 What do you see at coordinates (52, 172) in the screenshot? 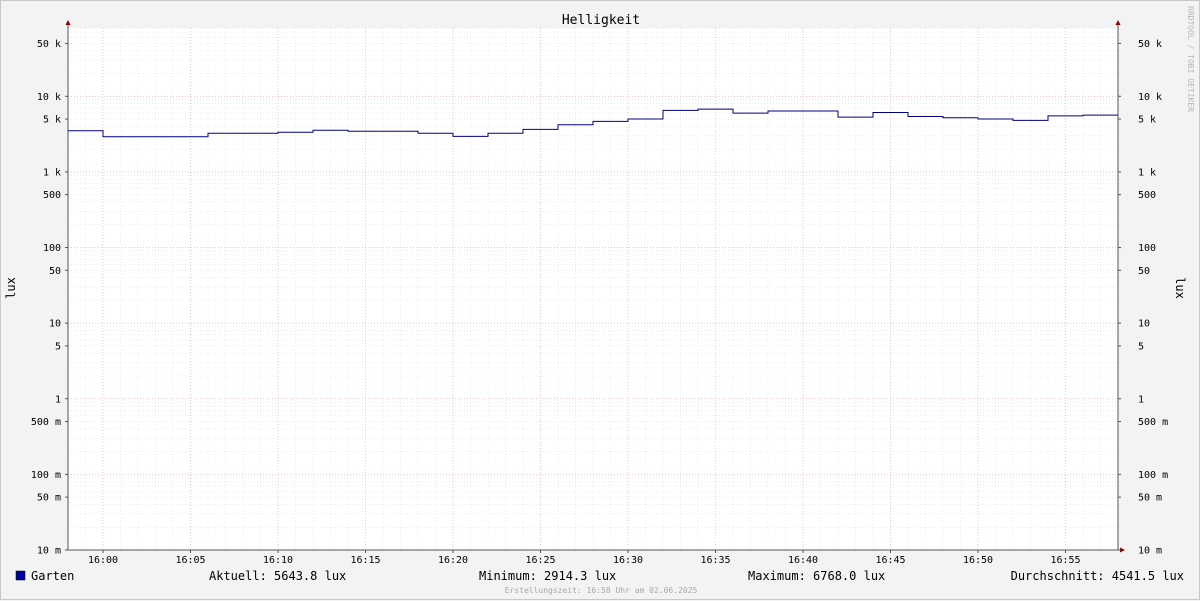
I see `y-tick-label-left: 1 k` at bounding box center [52, 172].